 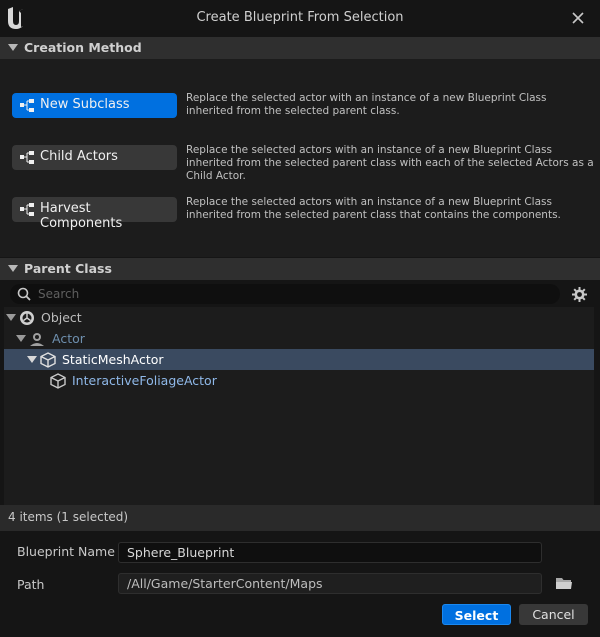 What do you see at coordinates (81, 216) in the screenshot?
I see `harvest-components-label: Harvest Components` at bounding box center [81, 216].